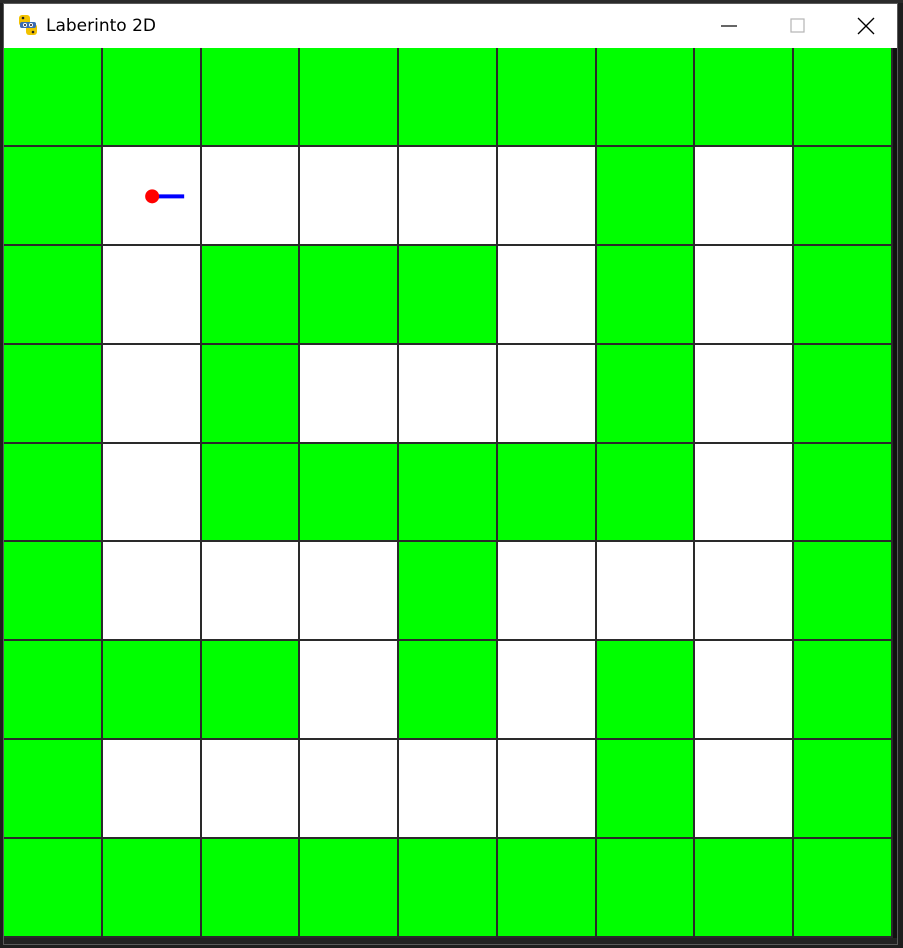 Image resolution: width=903 pixels, height=948 pixels. What do you see at coordinates (101, 26) in the screenshot?
I see `window-title: Laberinto 2D` at bounding box center [101, 26].